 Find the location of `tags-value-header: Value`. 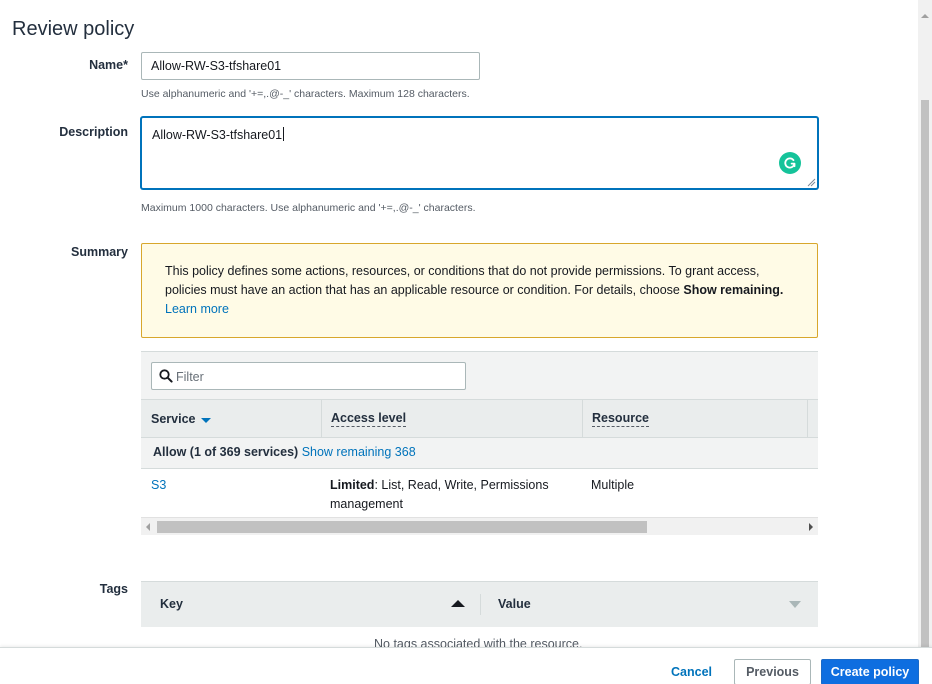

tags-value-header: Value is located at coordinates (514, 604).